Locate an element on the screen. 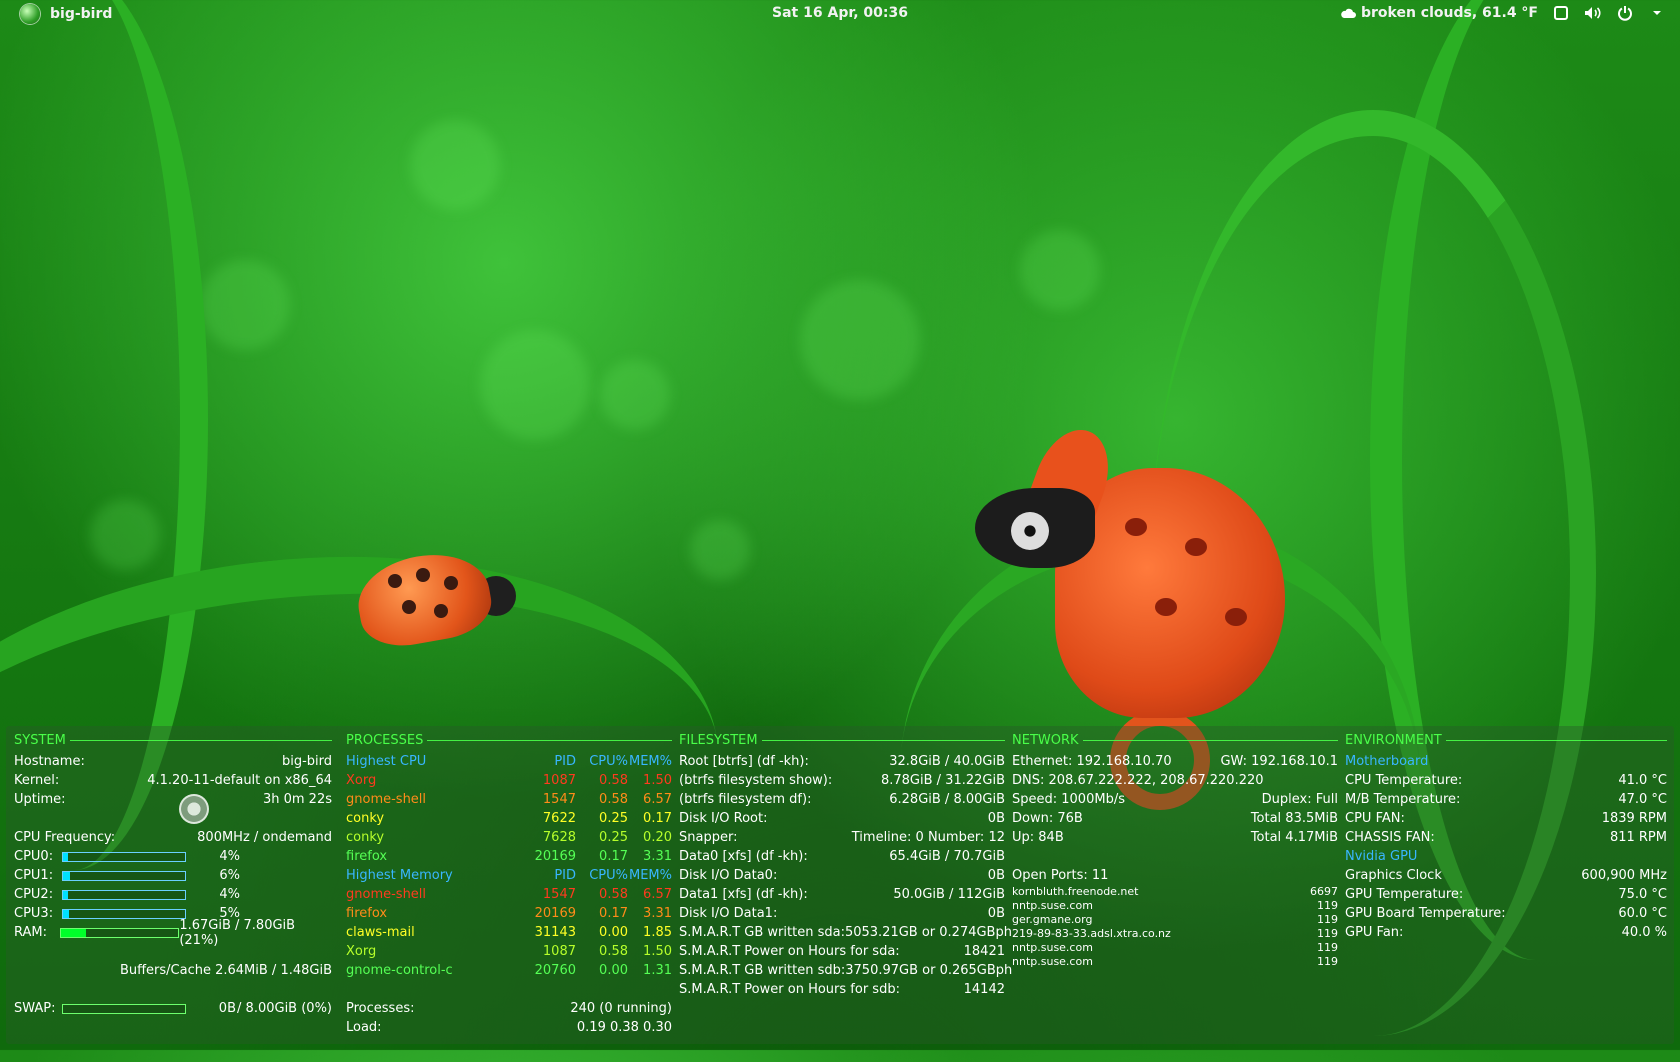 The width and height of the screenshot is (1680, 1062). process-name: gnome-control-c is located at coordinates (399, 970).